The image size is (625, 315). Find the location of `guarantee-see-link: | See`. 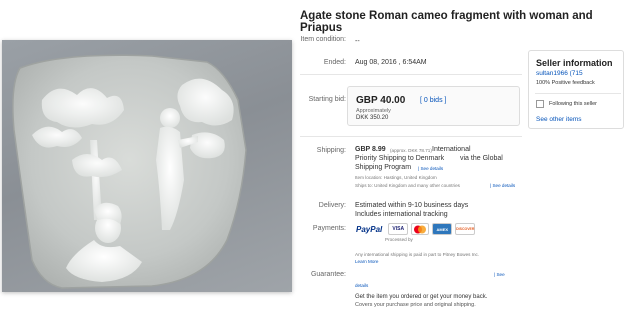

guarantee-see-link: | See is located at coordinates (499, 274).